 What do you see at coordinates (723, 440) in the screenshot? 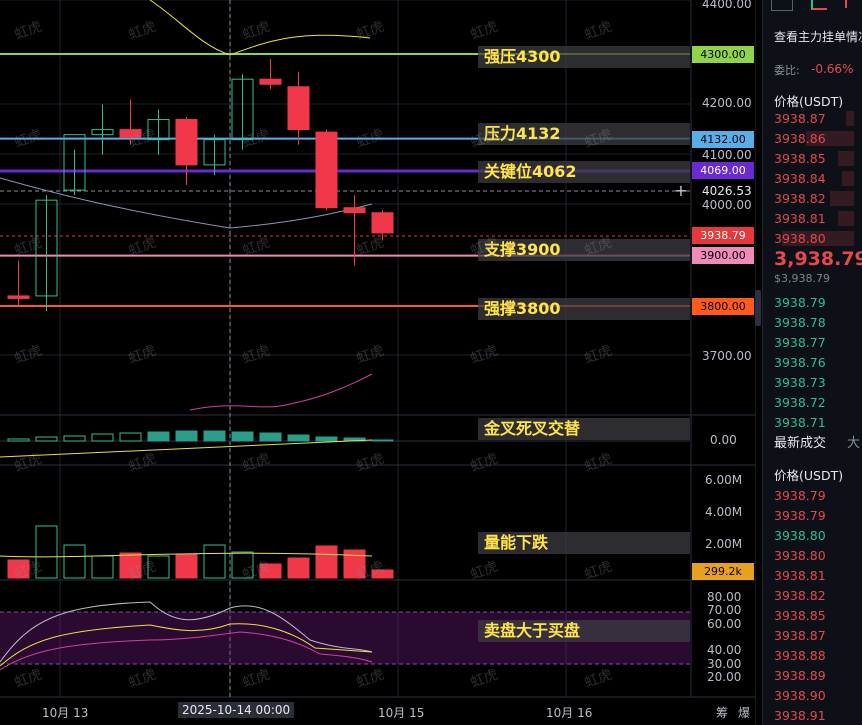
I see `macd-zero-label: 0.00` at bounding box center [723, 440].